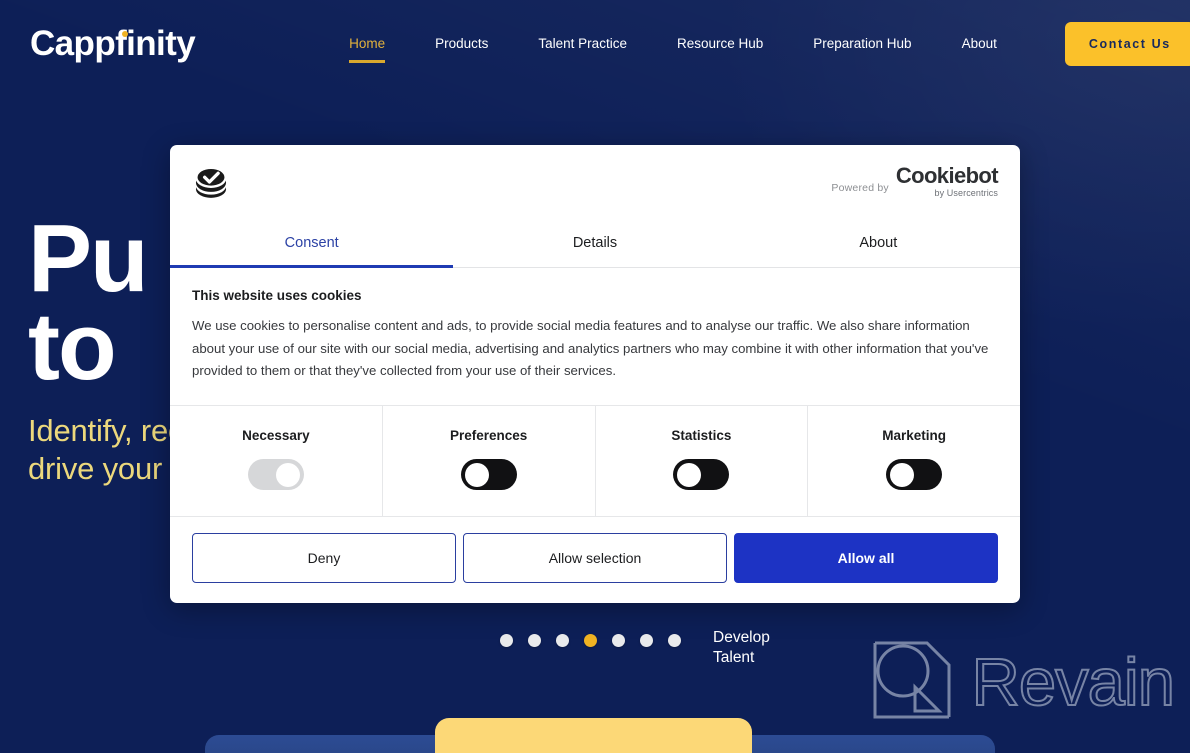 Image resolution: width=1190 pixels, height=753 pixels. Describe the element at coordinates (734, 657) in the screenshot. I see `carousel-label-line-2: Talent` at that location.